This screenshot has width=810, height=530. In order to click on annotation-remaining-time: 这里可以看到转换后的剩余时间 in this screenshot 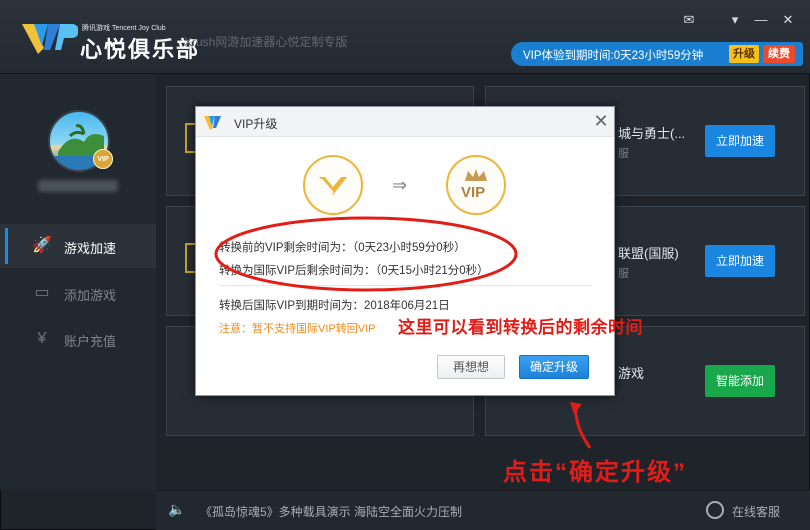, I will do `click(520, 327)`.